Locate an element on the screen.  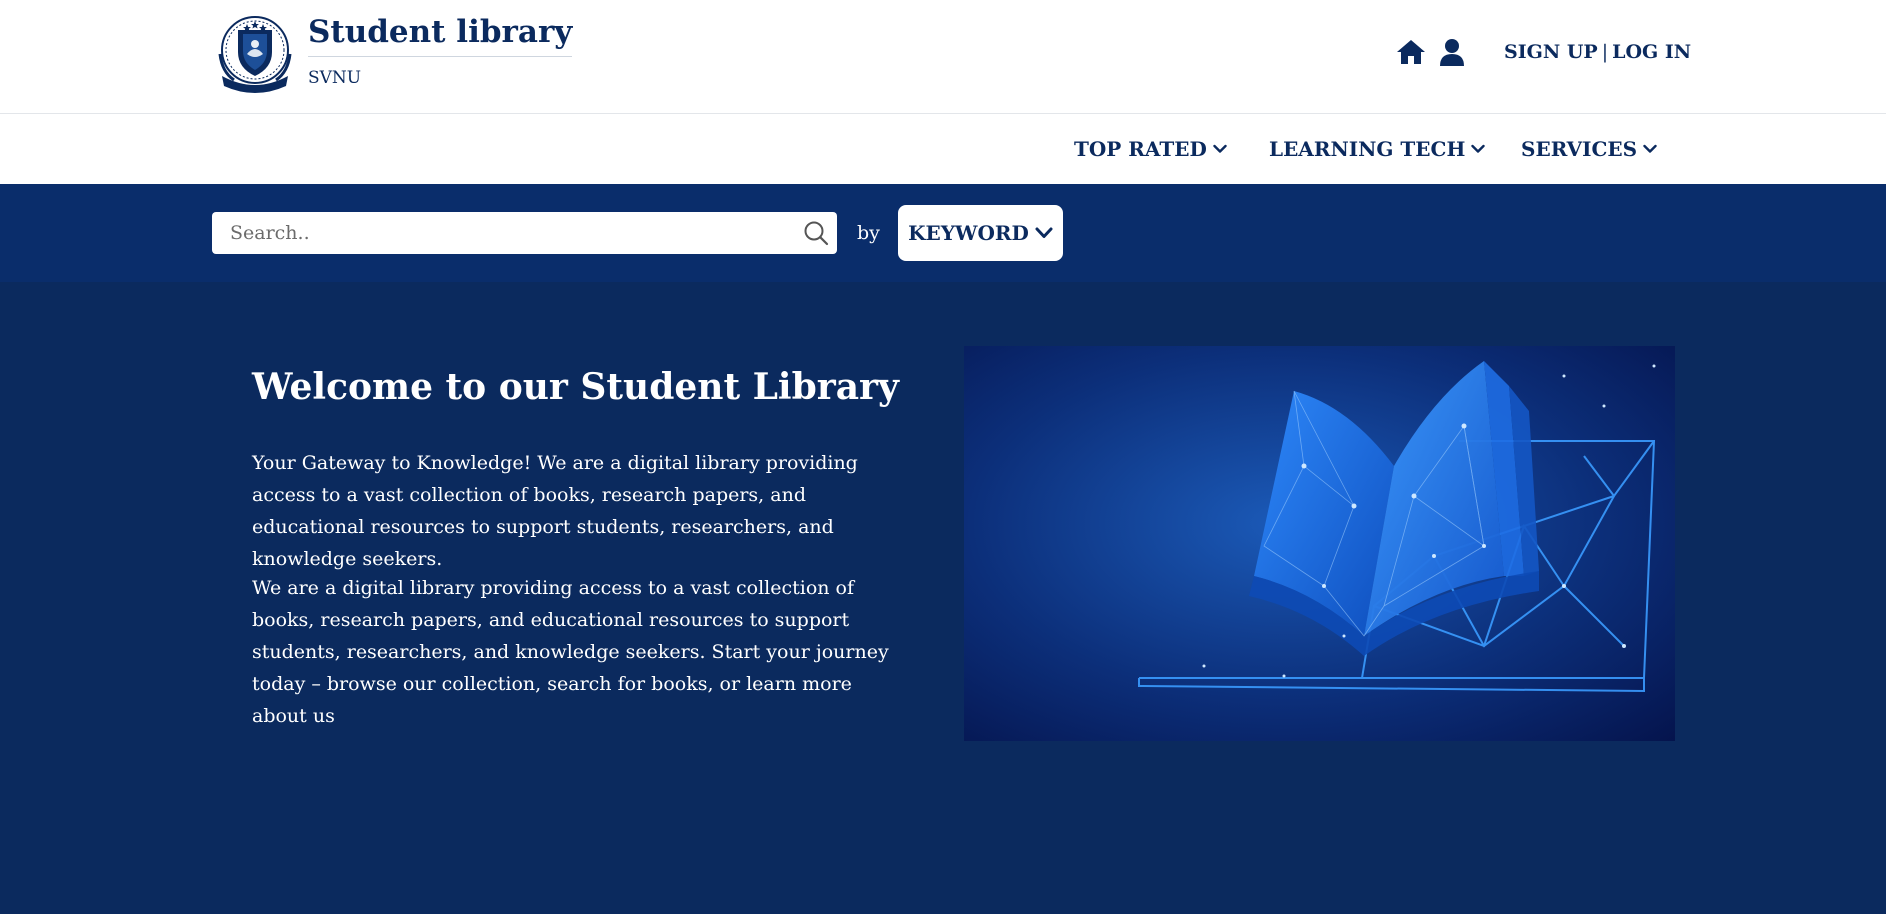
user-icon is located at coordinates (1452, 52).